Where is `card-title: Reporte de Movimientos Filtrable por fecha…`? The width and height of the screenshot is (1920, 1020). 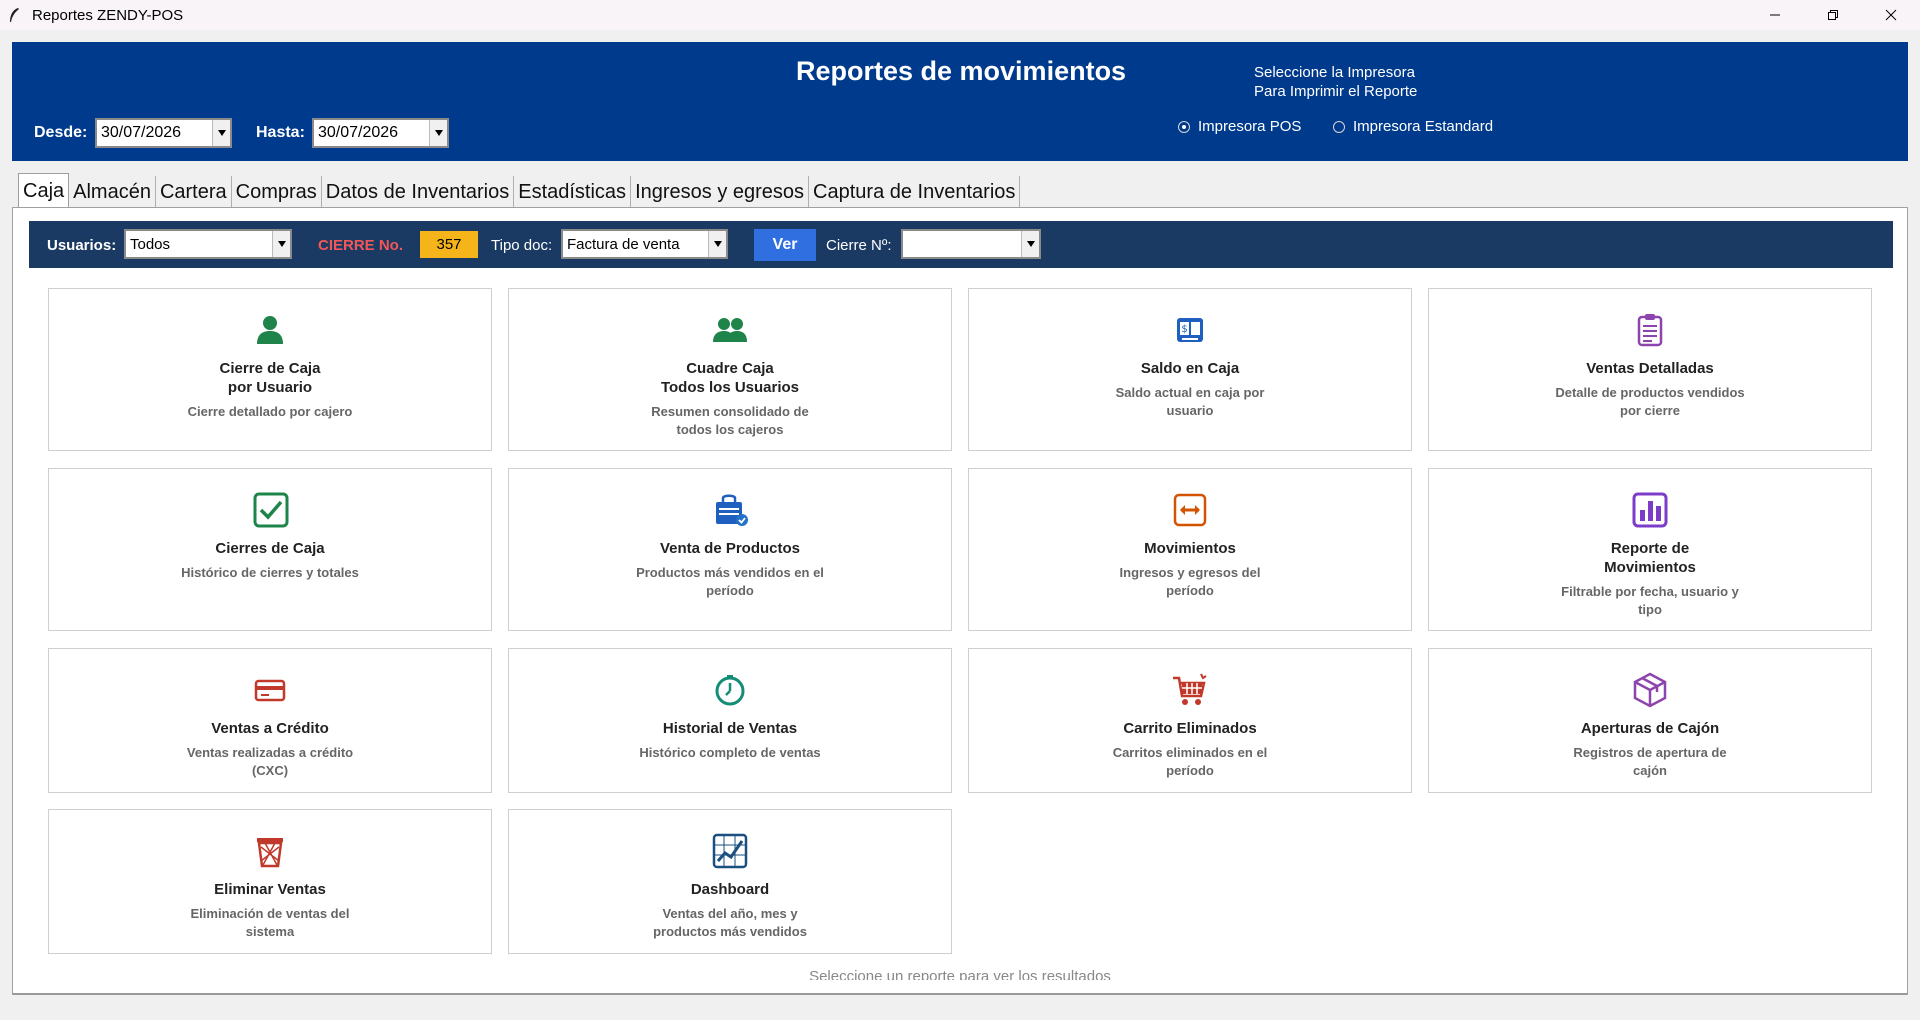
card-title: Reporte de Movimientos Filtrable por fecha… is located at coordinates (1650, 579).